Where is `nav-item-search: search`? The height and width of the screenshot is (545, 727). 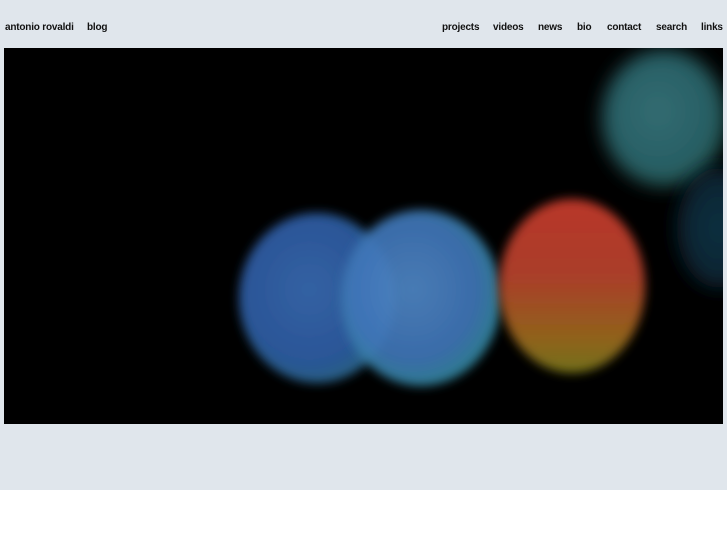
nav-item-search: search is located at coordinates (671, 28).